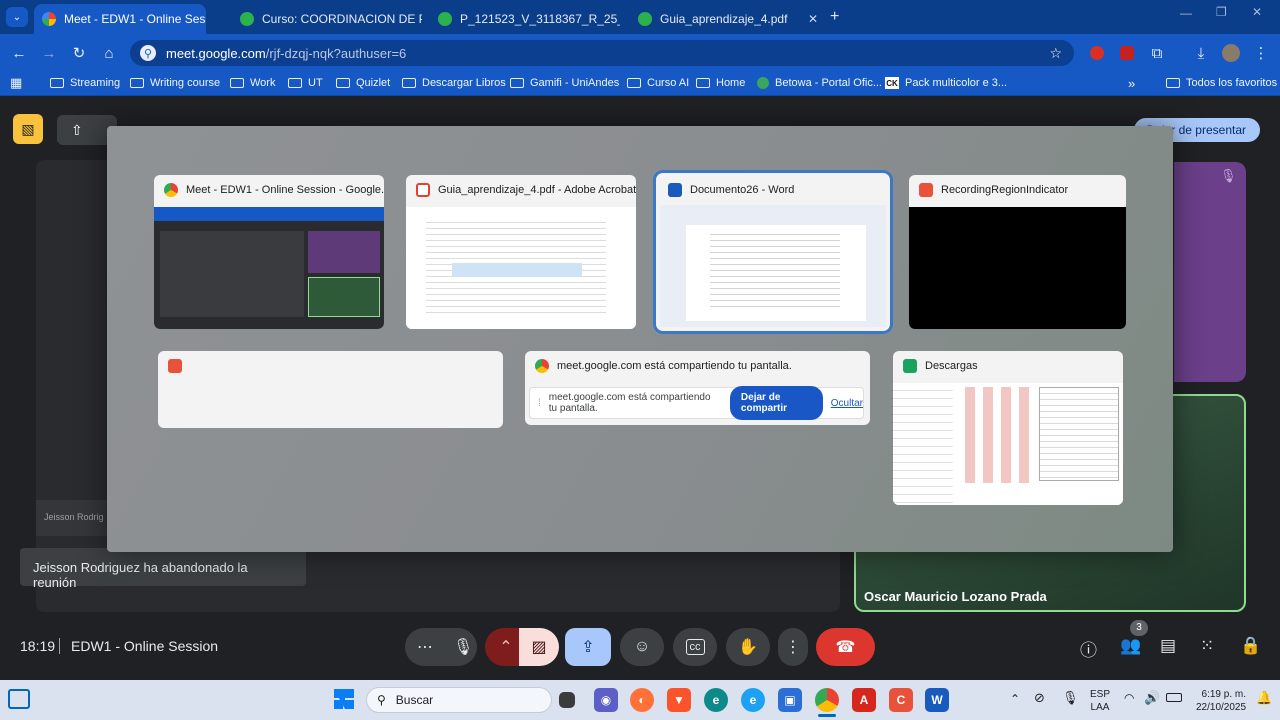  Describe the element at coordinates (937, 700) in the screenshot. I see `word-taskbar-icon: W` at that location.